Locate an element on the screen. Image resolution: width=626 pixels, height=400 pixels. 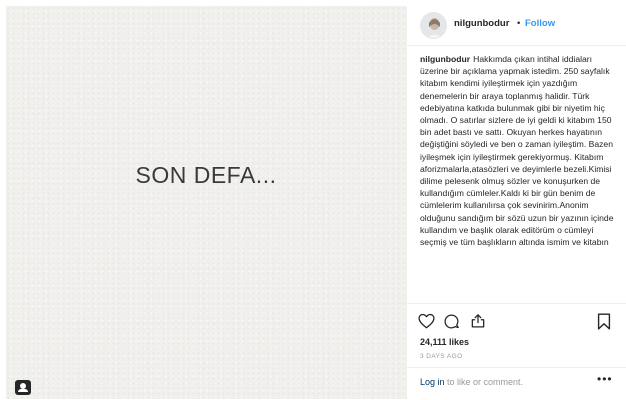
login-prompt-text: to like or comment. is located at coordinates (485, 382).